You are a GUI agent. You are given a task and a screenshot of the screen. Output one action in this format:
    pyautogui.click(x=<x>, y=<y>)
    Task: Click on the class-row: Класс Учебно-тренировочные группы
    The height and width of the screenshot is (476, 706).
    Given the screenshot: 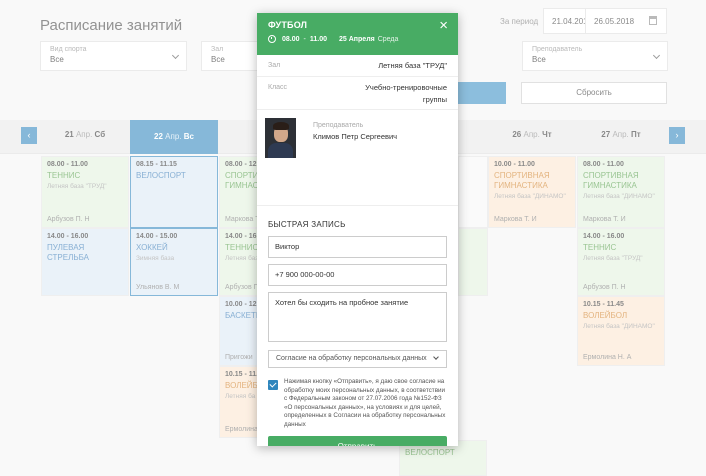 What is the action you would take?
    pyautogui.click(x=357, y=93)
    